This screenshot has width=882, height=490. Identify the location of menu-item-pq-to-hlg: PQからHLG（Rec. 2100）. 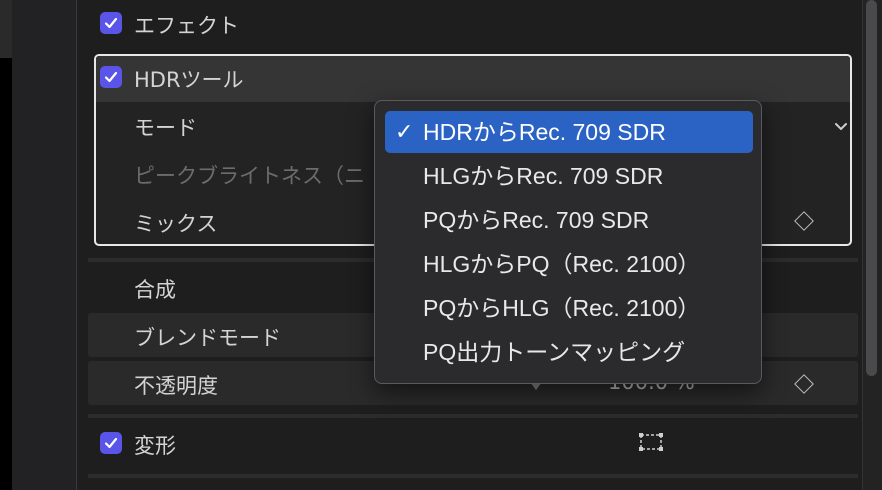
(569, 308).